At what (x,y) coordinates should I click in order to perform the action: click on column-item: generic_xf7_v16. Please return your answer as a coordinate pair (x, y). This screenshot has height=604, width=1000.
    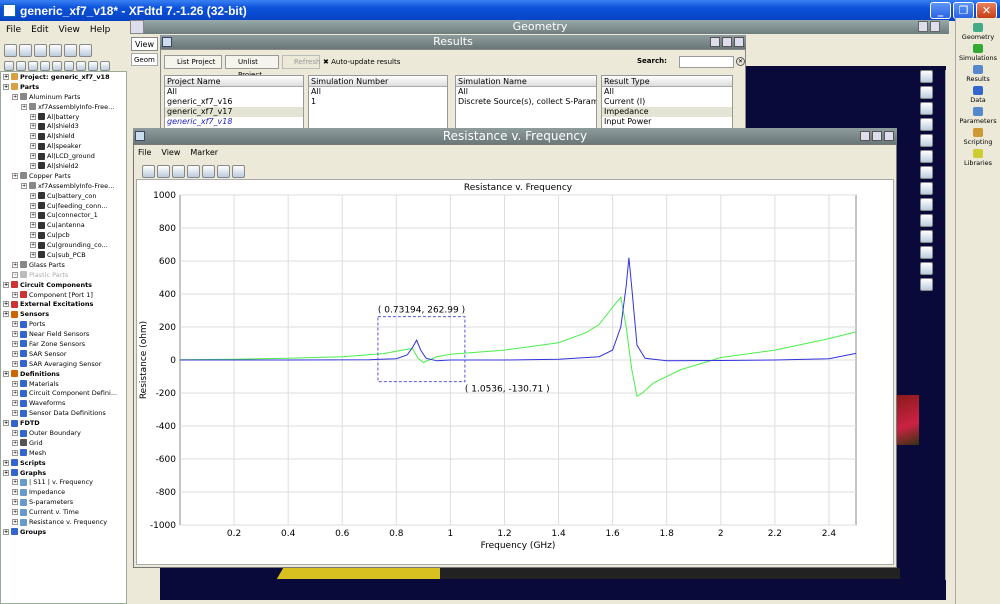
    Looking at the image, I should click on (234, 102).